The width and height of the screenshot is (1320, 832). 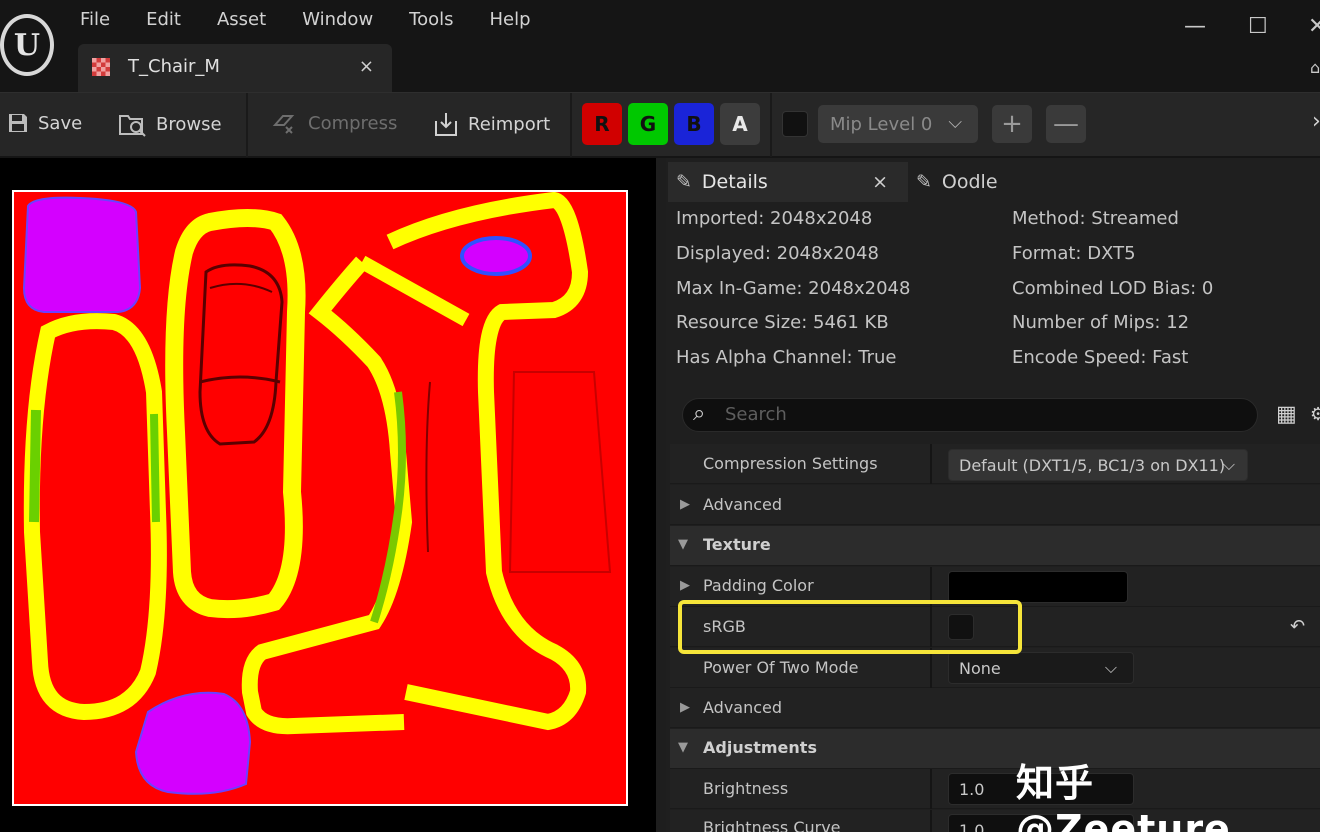 What do you see at coordinates (795, 124) in the screenshot?
I see `mip-level-checkbox` at bounding box center [795, 124].